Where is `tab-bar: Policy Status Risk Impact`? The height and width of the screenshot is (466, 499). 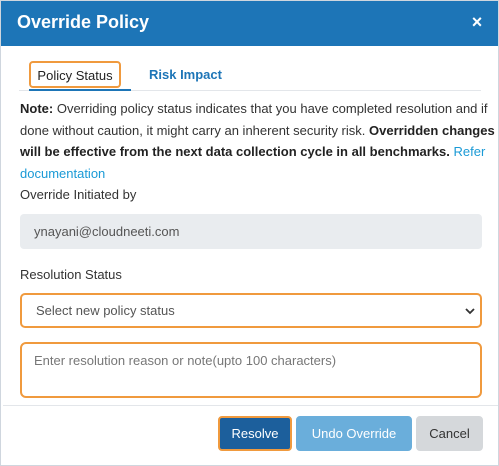 tab-bar: Policy Status Risk Impact is located at coordinates (250, 76).